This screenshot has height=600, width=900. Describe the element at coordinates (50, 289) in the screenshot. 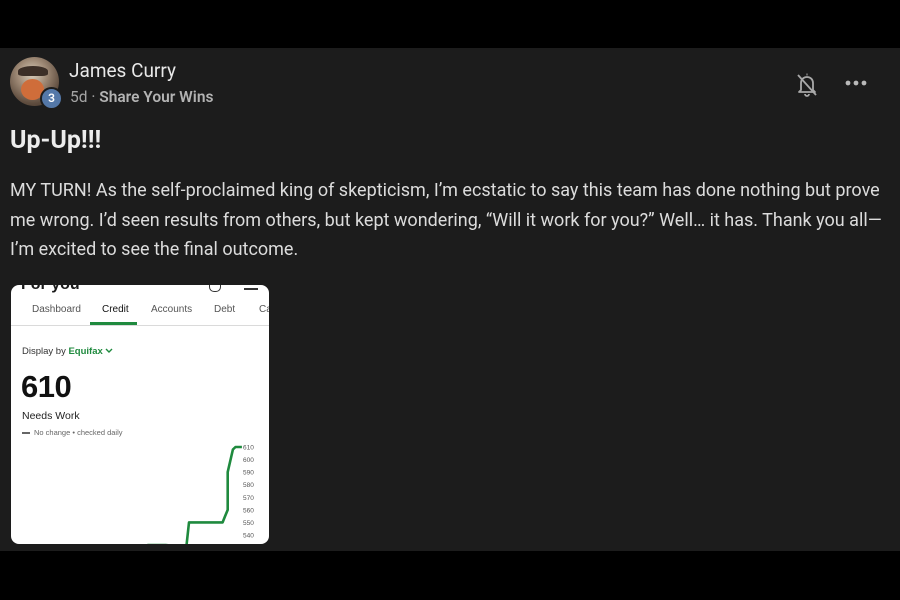

I see `screenshot-heading: For you` at that location.